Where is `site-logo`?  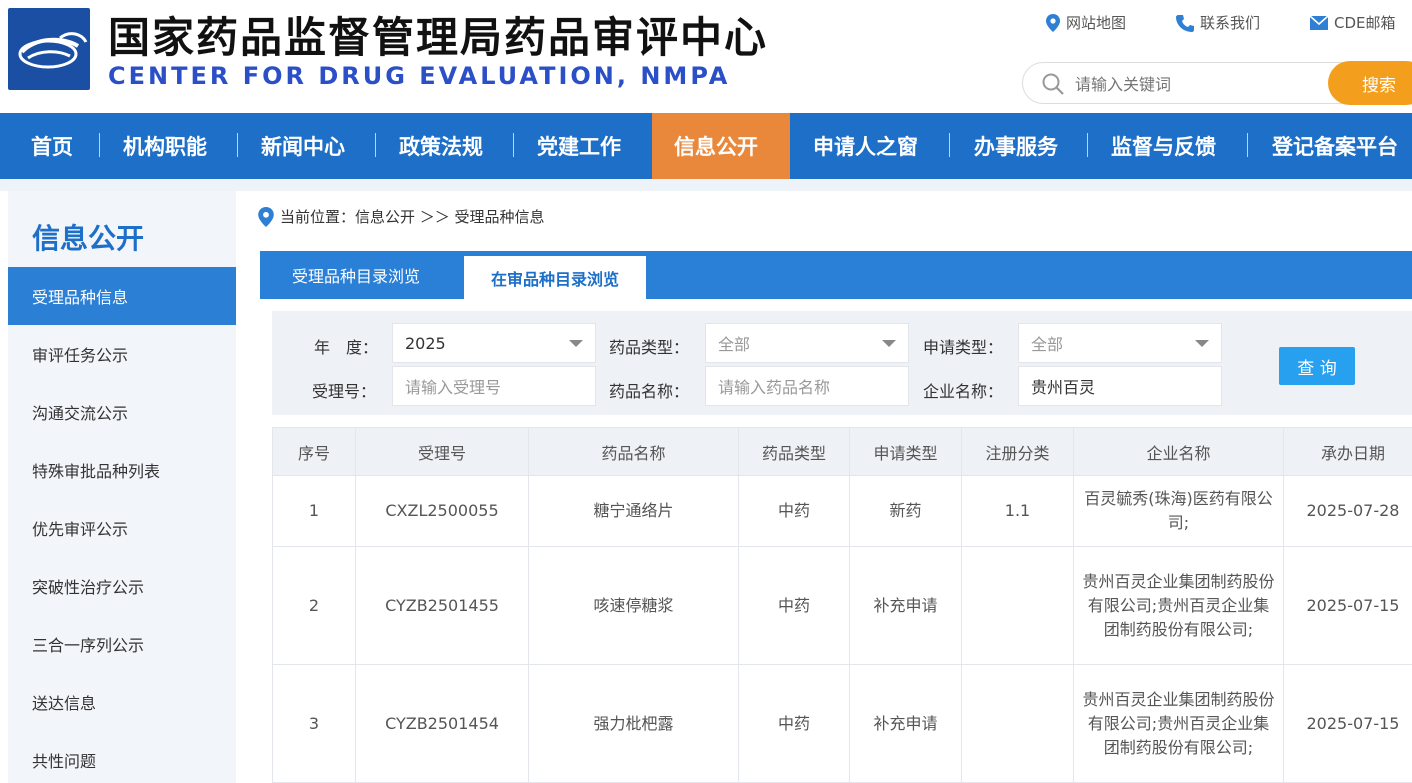 site-logo is located at coordinates (49, 49).